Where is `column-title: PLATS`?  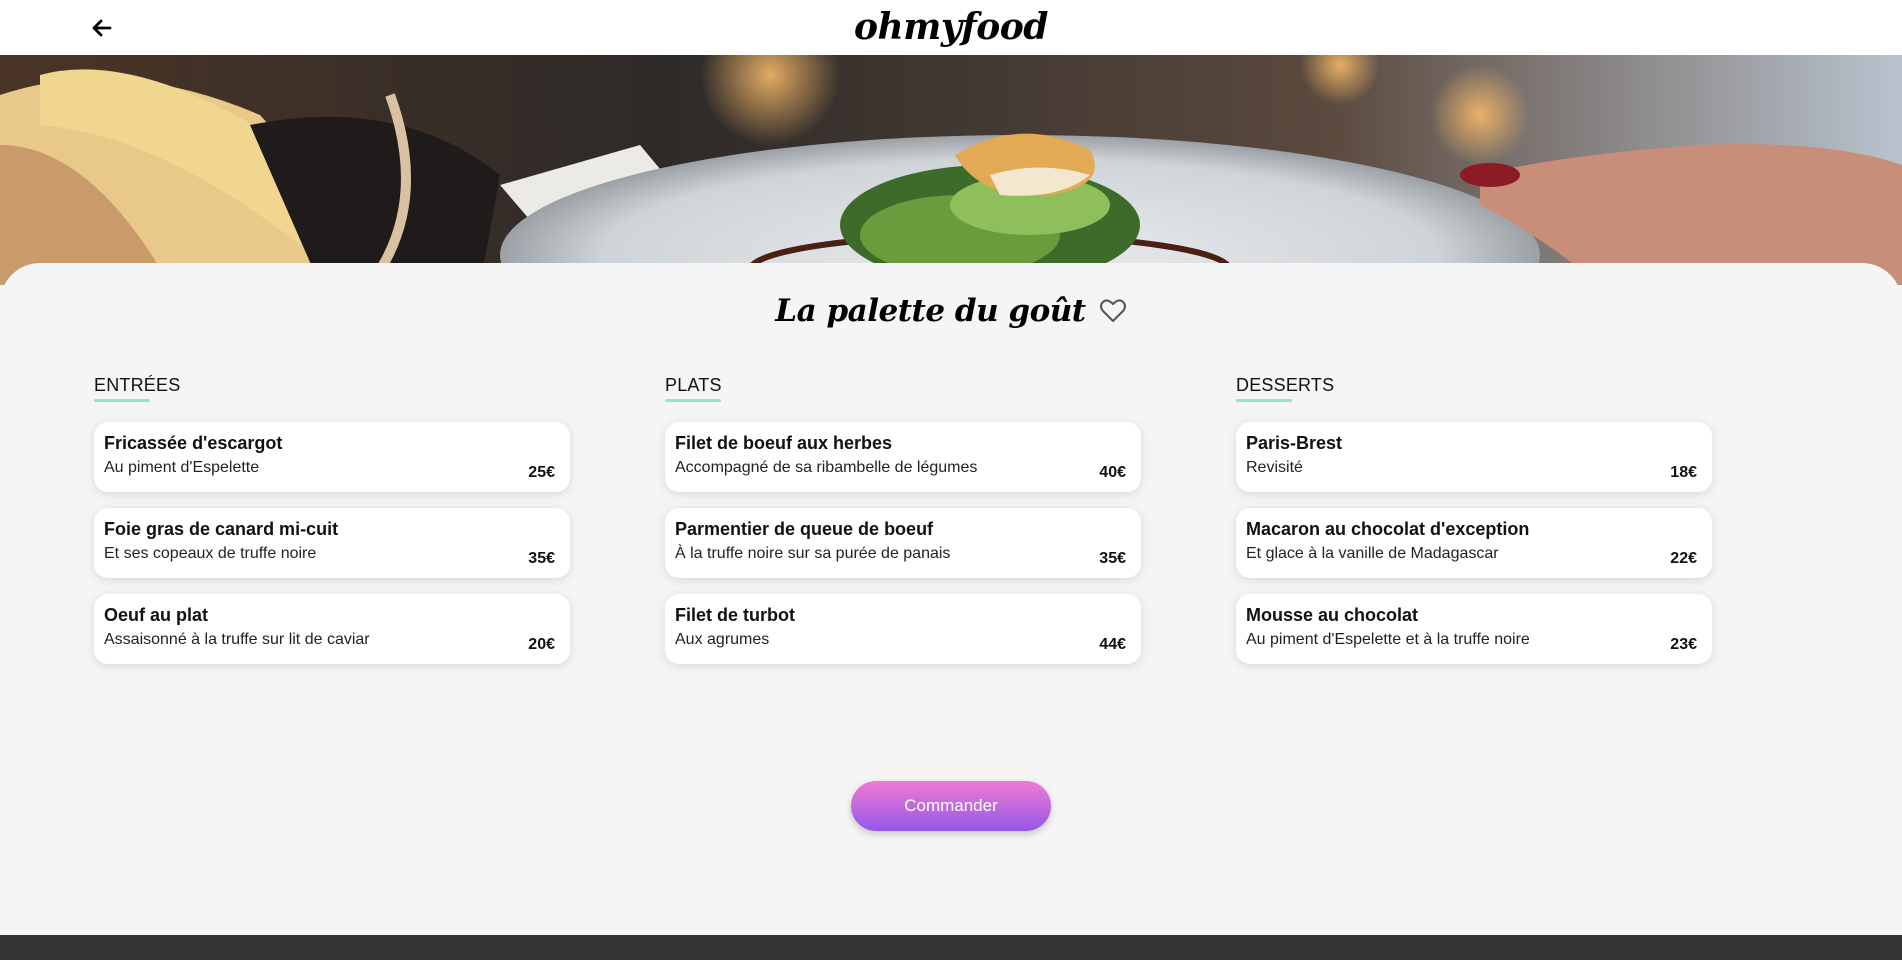
column-title: PLATS is located at coordinates (693, 388).